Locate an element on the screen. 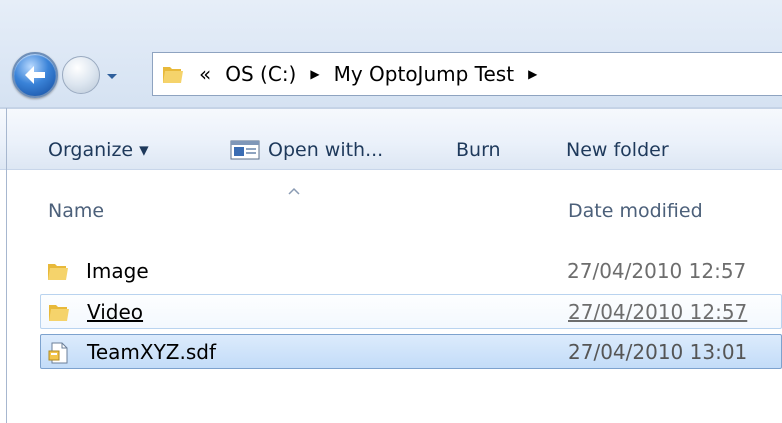 This screenshot has height=423, width=782. list-item: Video 27/04/2010 12:57 is located at coordinates (411, 311).